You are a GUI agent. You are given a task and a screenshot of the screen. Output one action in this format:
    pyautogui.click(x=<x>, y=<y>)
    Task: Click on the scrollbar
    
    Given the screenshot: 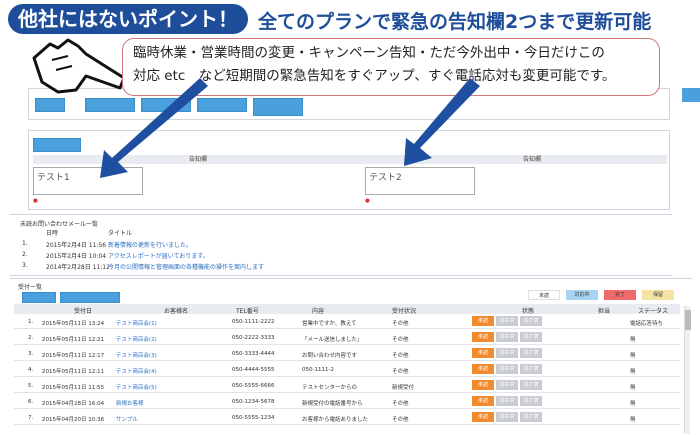 What is the action you would take?
    pyautogui.click(x=687, y=370)
    